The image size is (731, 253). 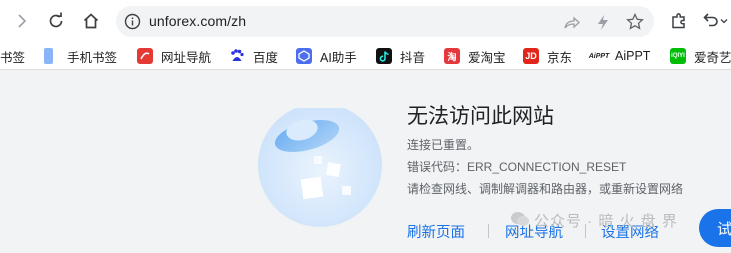 I want to click on home-icon, so click(x=91, y=21).